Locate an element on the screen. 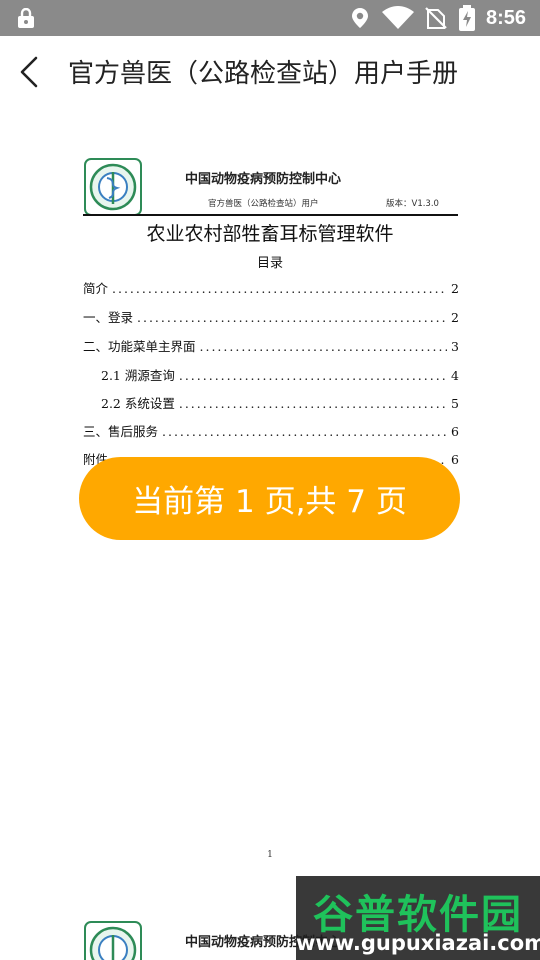 Image resolution: width=540 pixels, height=960 pixels. page-number: 1 is located at coordinates (270, 855).